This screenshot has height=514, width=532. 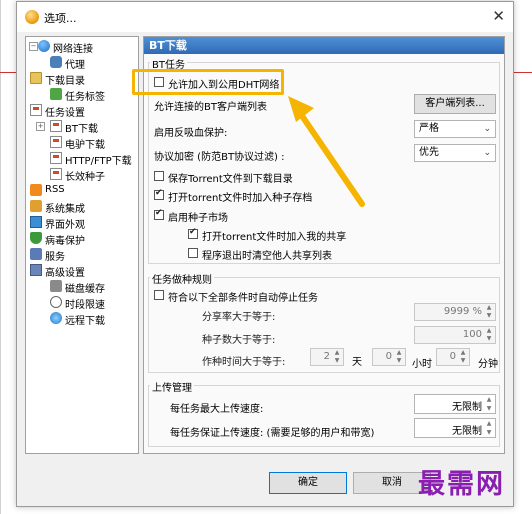 I want to click on annotation-arrow-icon, so click(x=326, y=151).